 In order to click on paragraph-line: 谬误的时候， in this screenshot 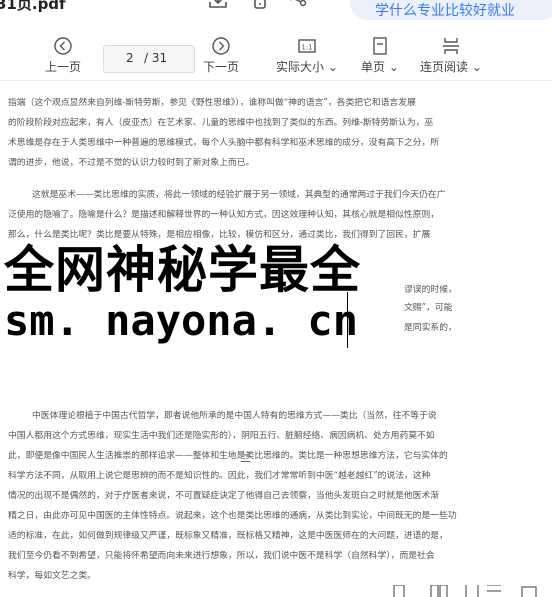, I will do `click(430, 290)`.